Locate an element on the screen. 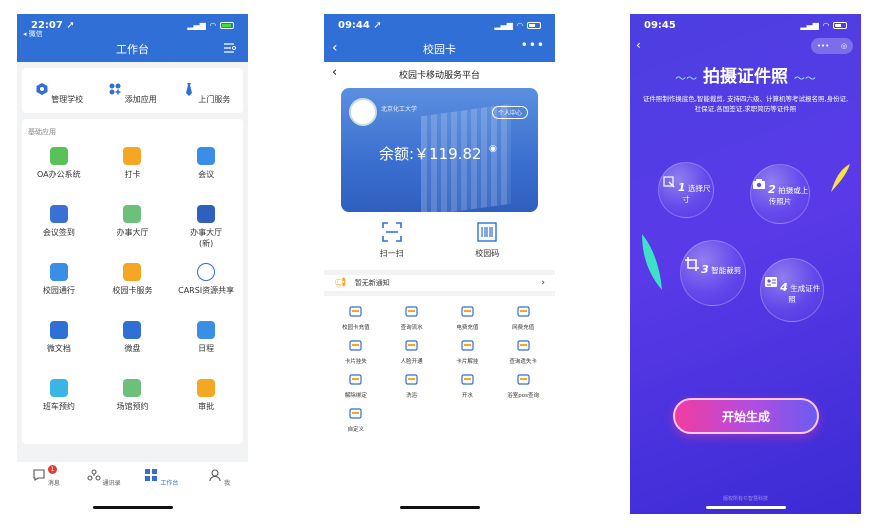 The height and width of the screenshot is (531, 877). battery-icon is located at coordinates (227, 25).